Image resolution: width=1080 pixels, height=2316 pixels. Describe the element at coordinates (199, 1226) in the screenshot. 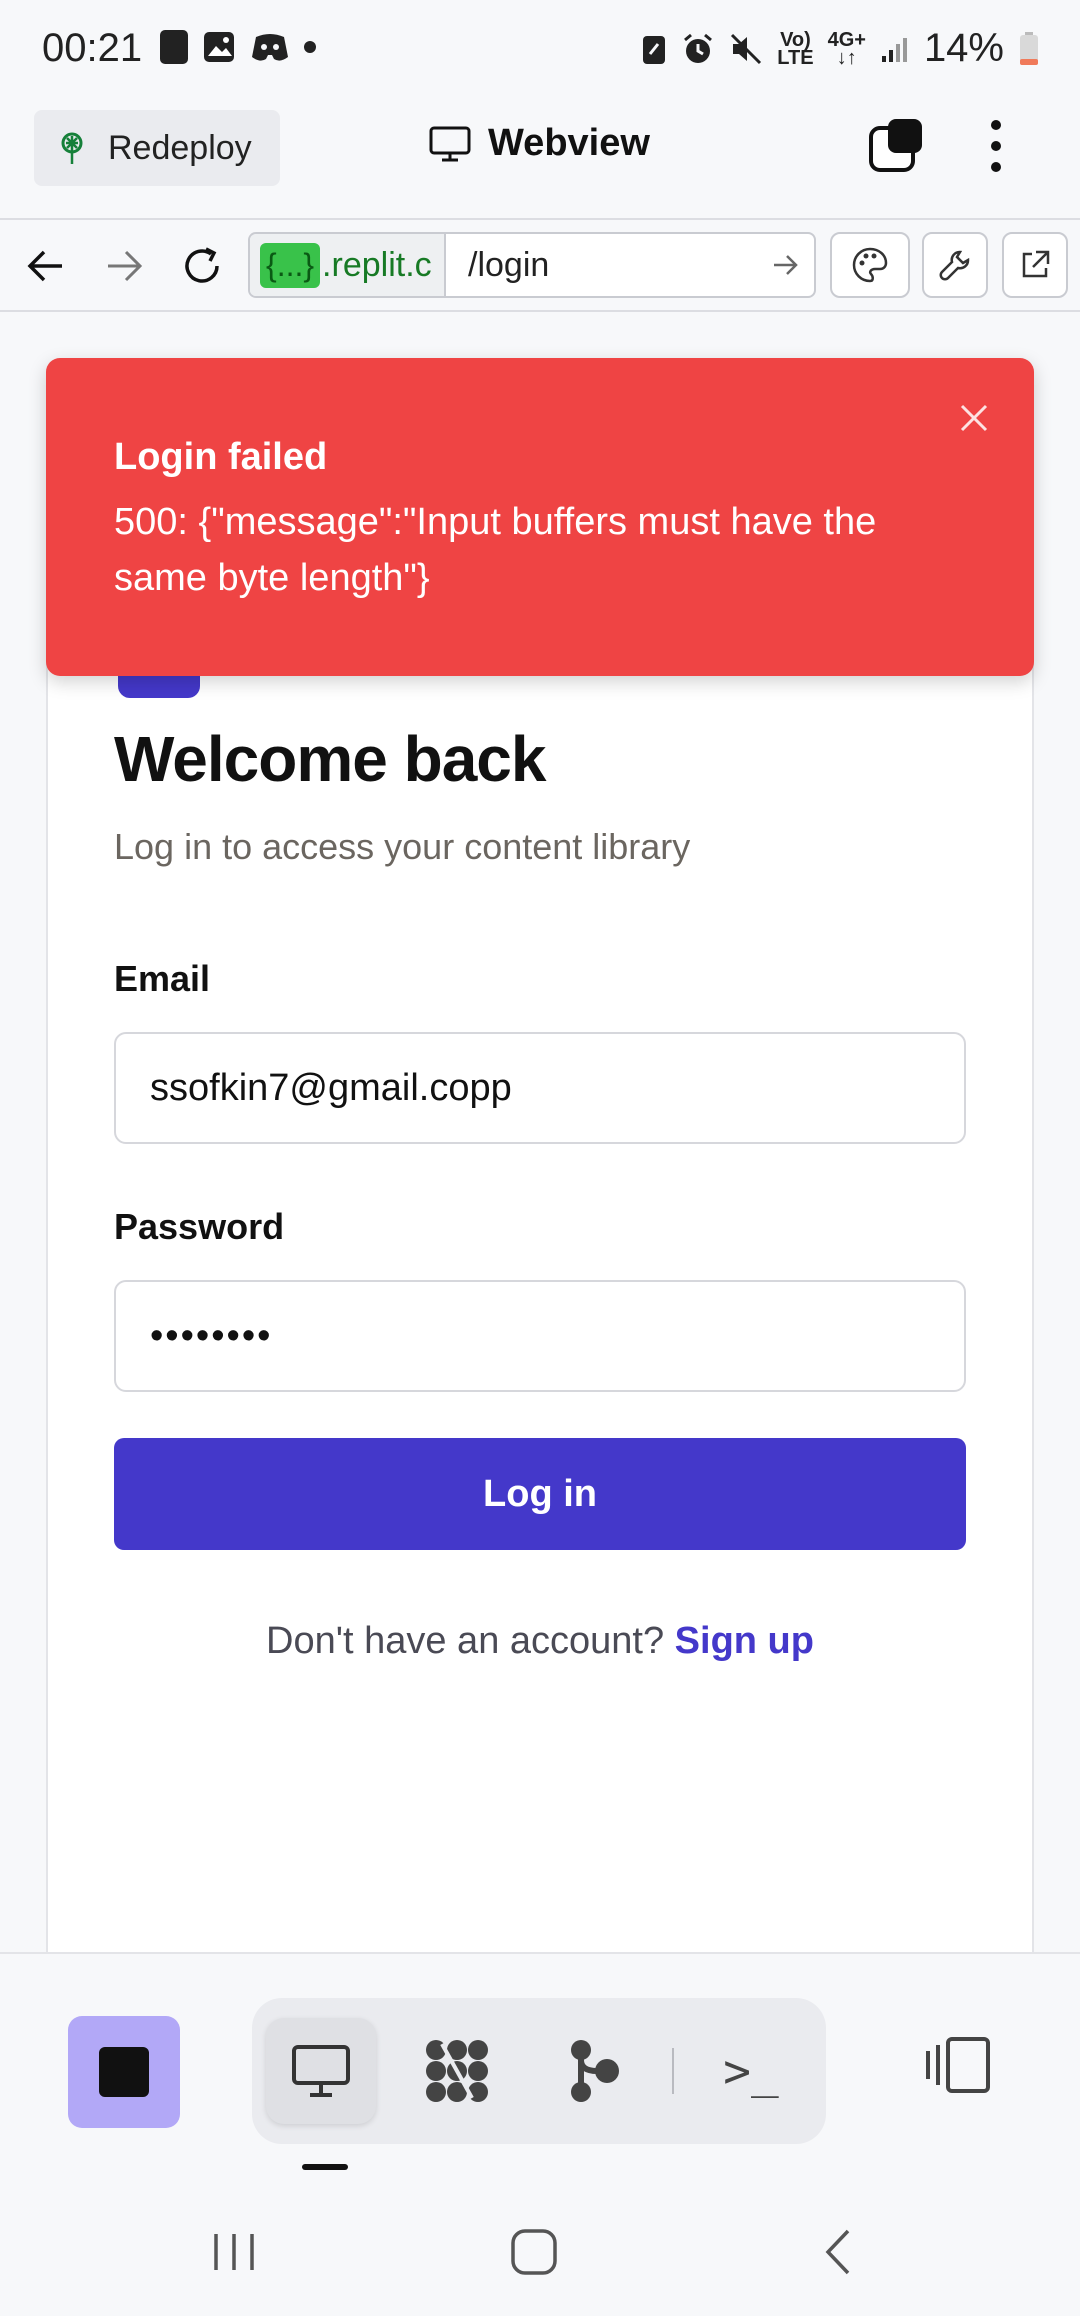

I see `password-label: Password` at that location.